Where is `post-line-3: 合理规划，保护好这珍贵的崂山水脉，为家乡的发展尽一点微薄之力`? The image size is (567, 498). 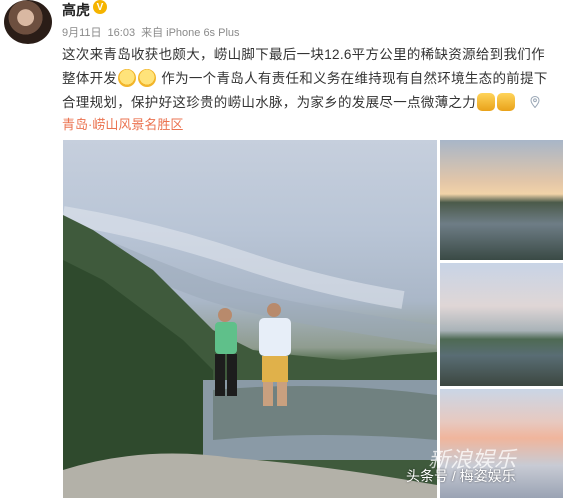 post-line-3: 合理规划，保护好这珍贵的崂山水脉，为家乡的发展尽一点微薄之力 is located at coordinates (314, 103).